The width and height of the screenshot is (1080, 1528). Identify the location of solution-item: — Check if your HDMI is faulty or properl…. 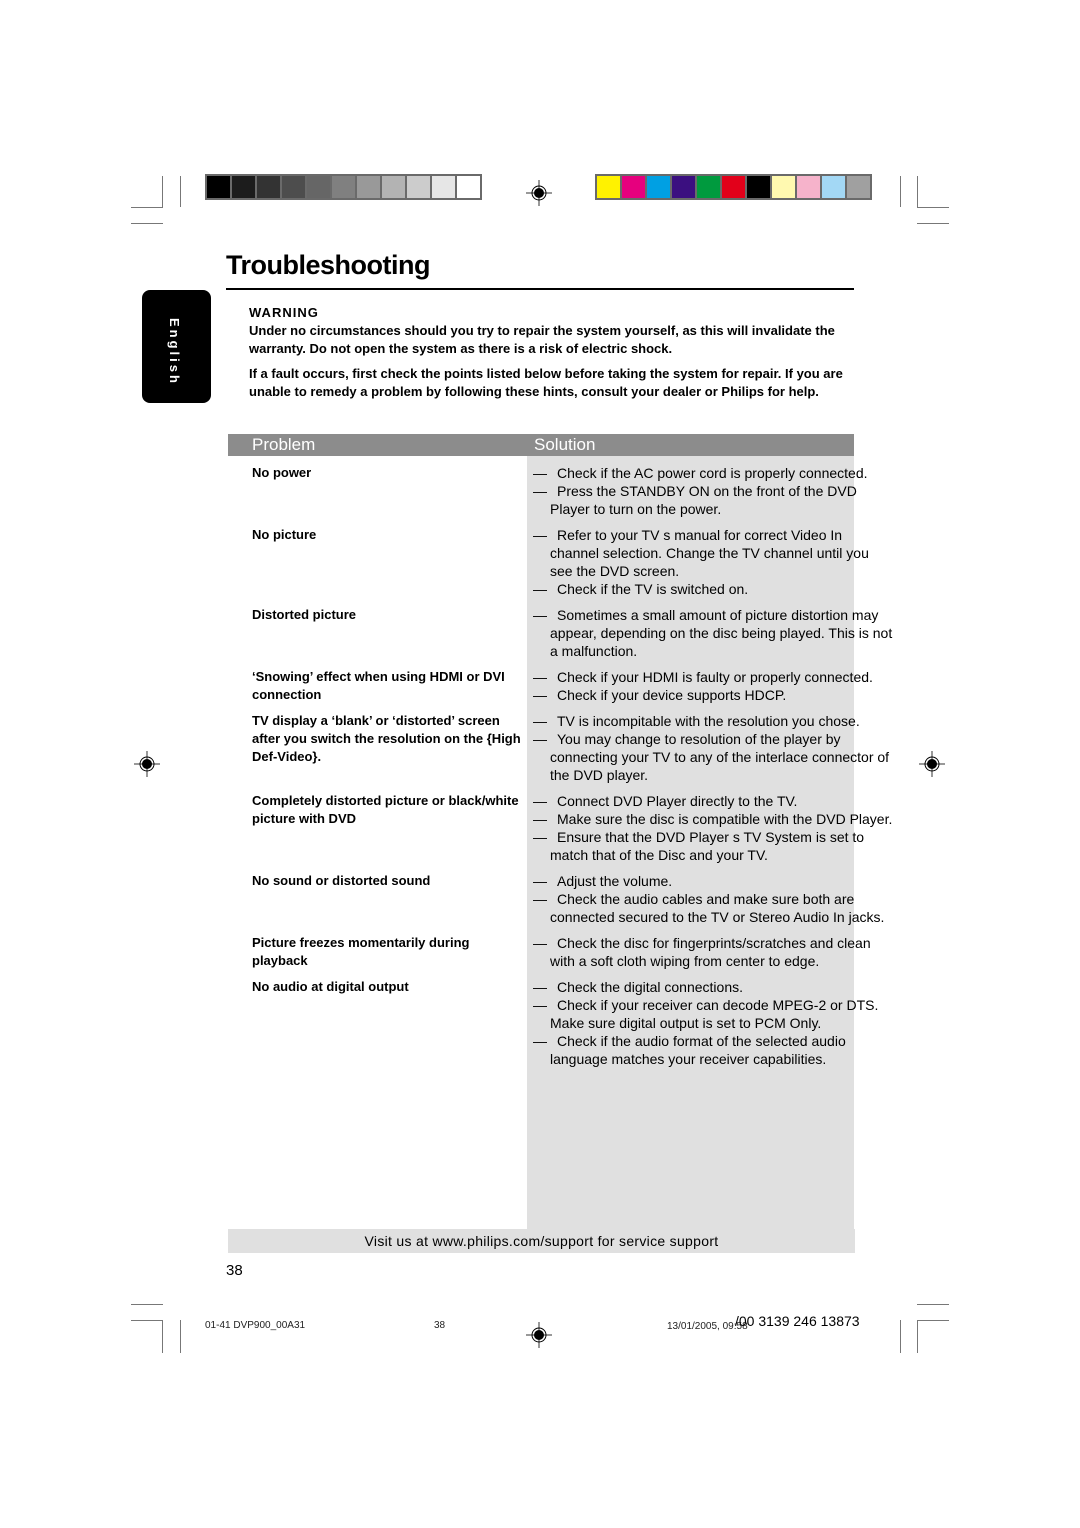
(713, 677).